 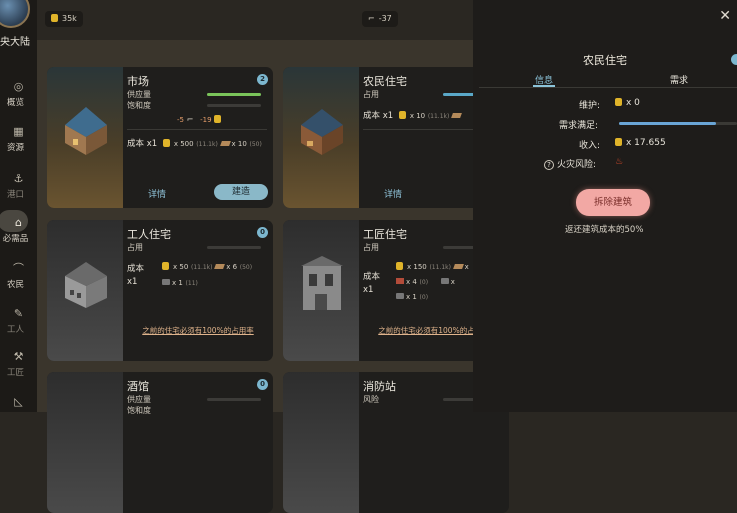 I want to click on sidebar-item-overview: ◎ 概览, so click(x=18, y=94).